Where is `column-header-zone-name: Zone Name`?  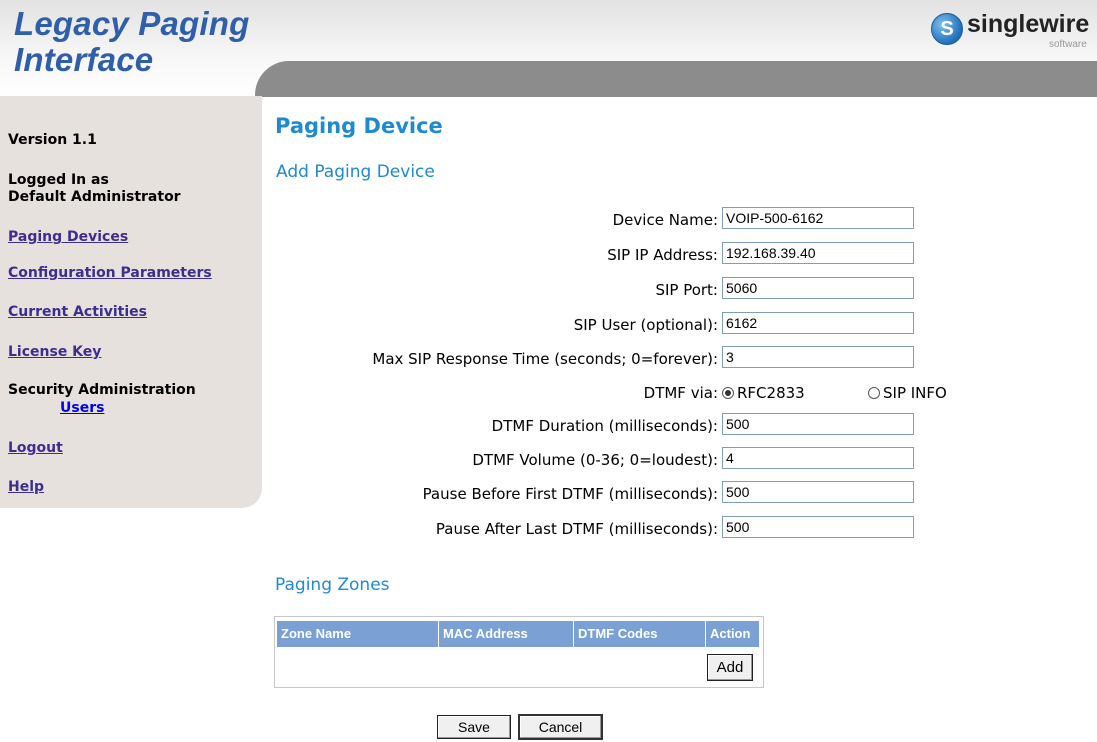
column-header-zone-name: Zone Name is located at coordinates (358, 634).